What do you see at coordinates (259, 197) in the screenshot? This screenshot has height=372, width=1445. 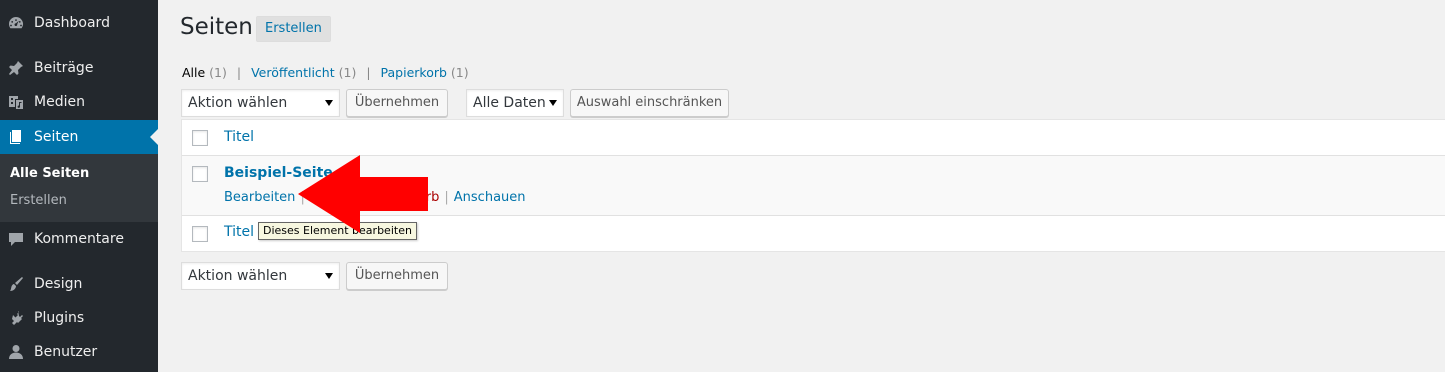 I see `edit-link: Bearbeiten` at bounding box center [259, 197].